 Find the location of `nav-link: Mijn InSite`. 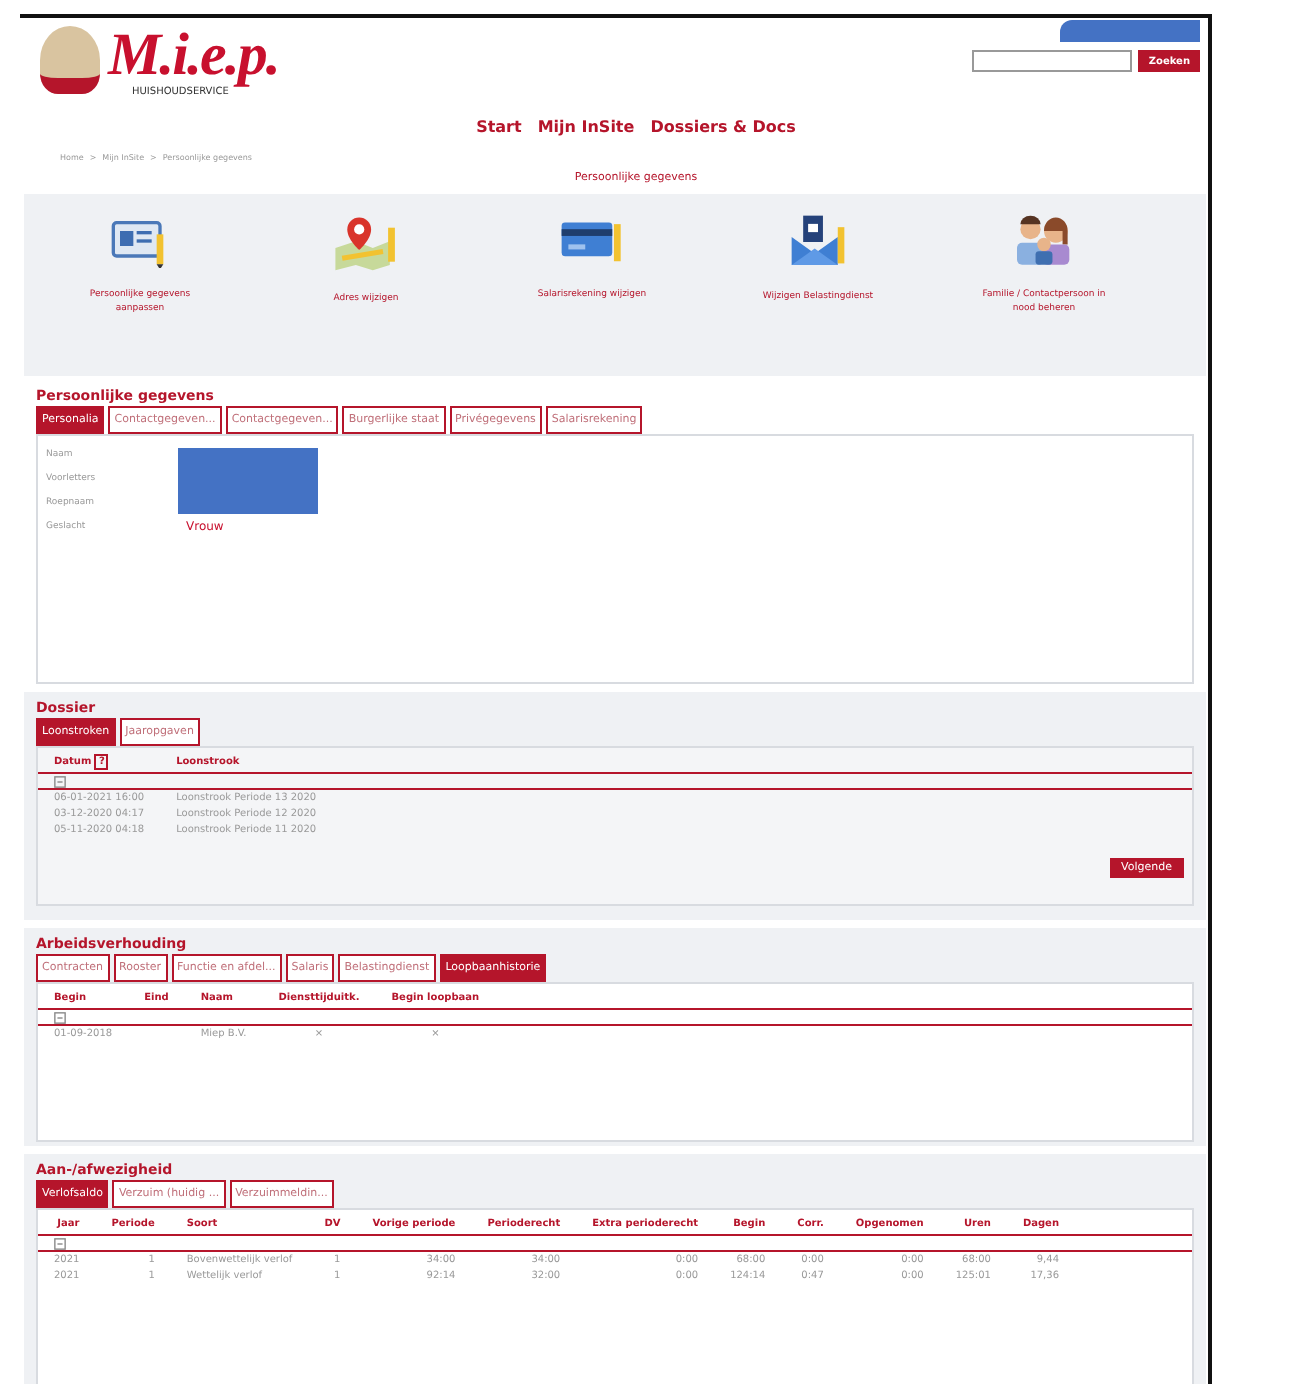

nav-link: Mijn InSite is located at coordinates (586, 130).